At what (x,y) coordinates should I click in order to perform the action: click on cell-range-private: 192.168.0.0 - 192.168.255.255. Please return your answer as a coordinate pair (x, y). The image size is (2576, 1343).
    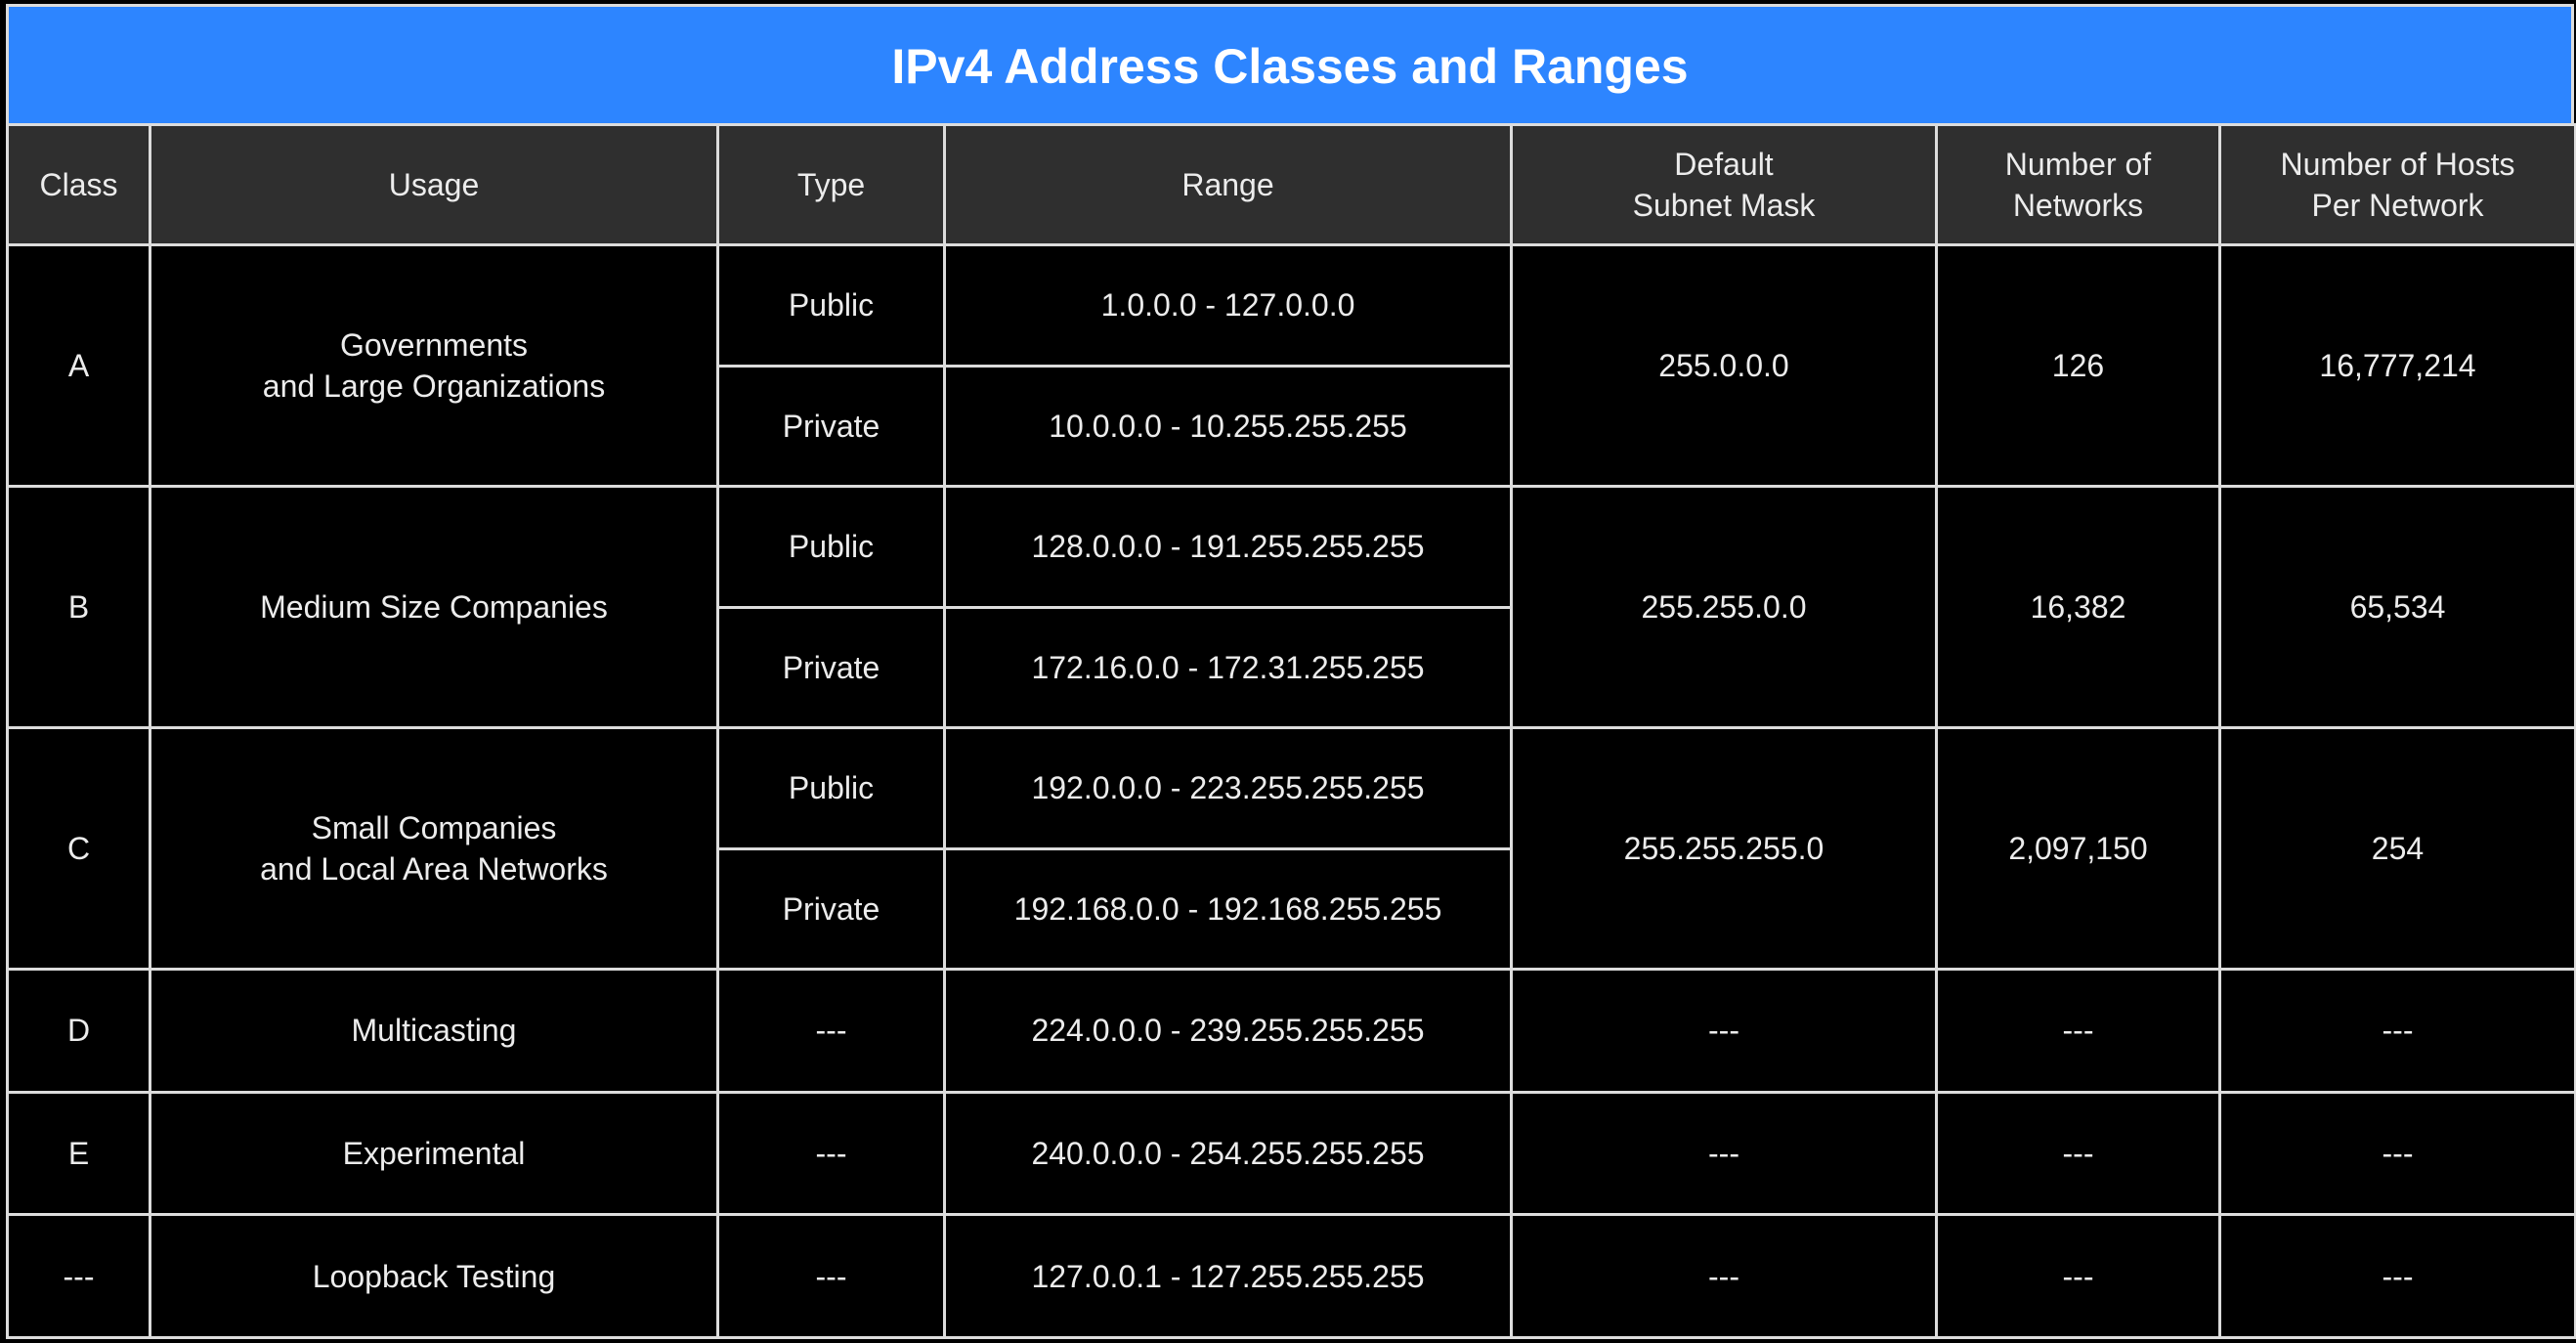
    Looking at the image, I should click on (1228, 909).